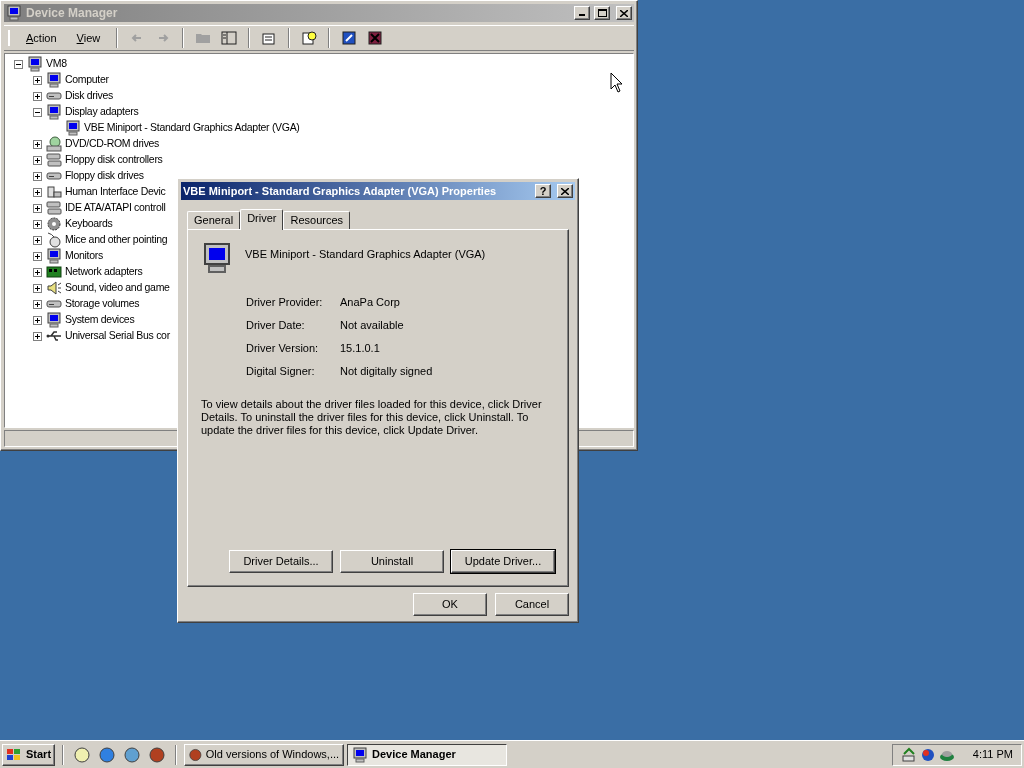 This screenshot has height=768, width=1024. Describe the element at coordinates (117, 288) in the screenshot. I see `tree-item: Sound, video and game` at that location.